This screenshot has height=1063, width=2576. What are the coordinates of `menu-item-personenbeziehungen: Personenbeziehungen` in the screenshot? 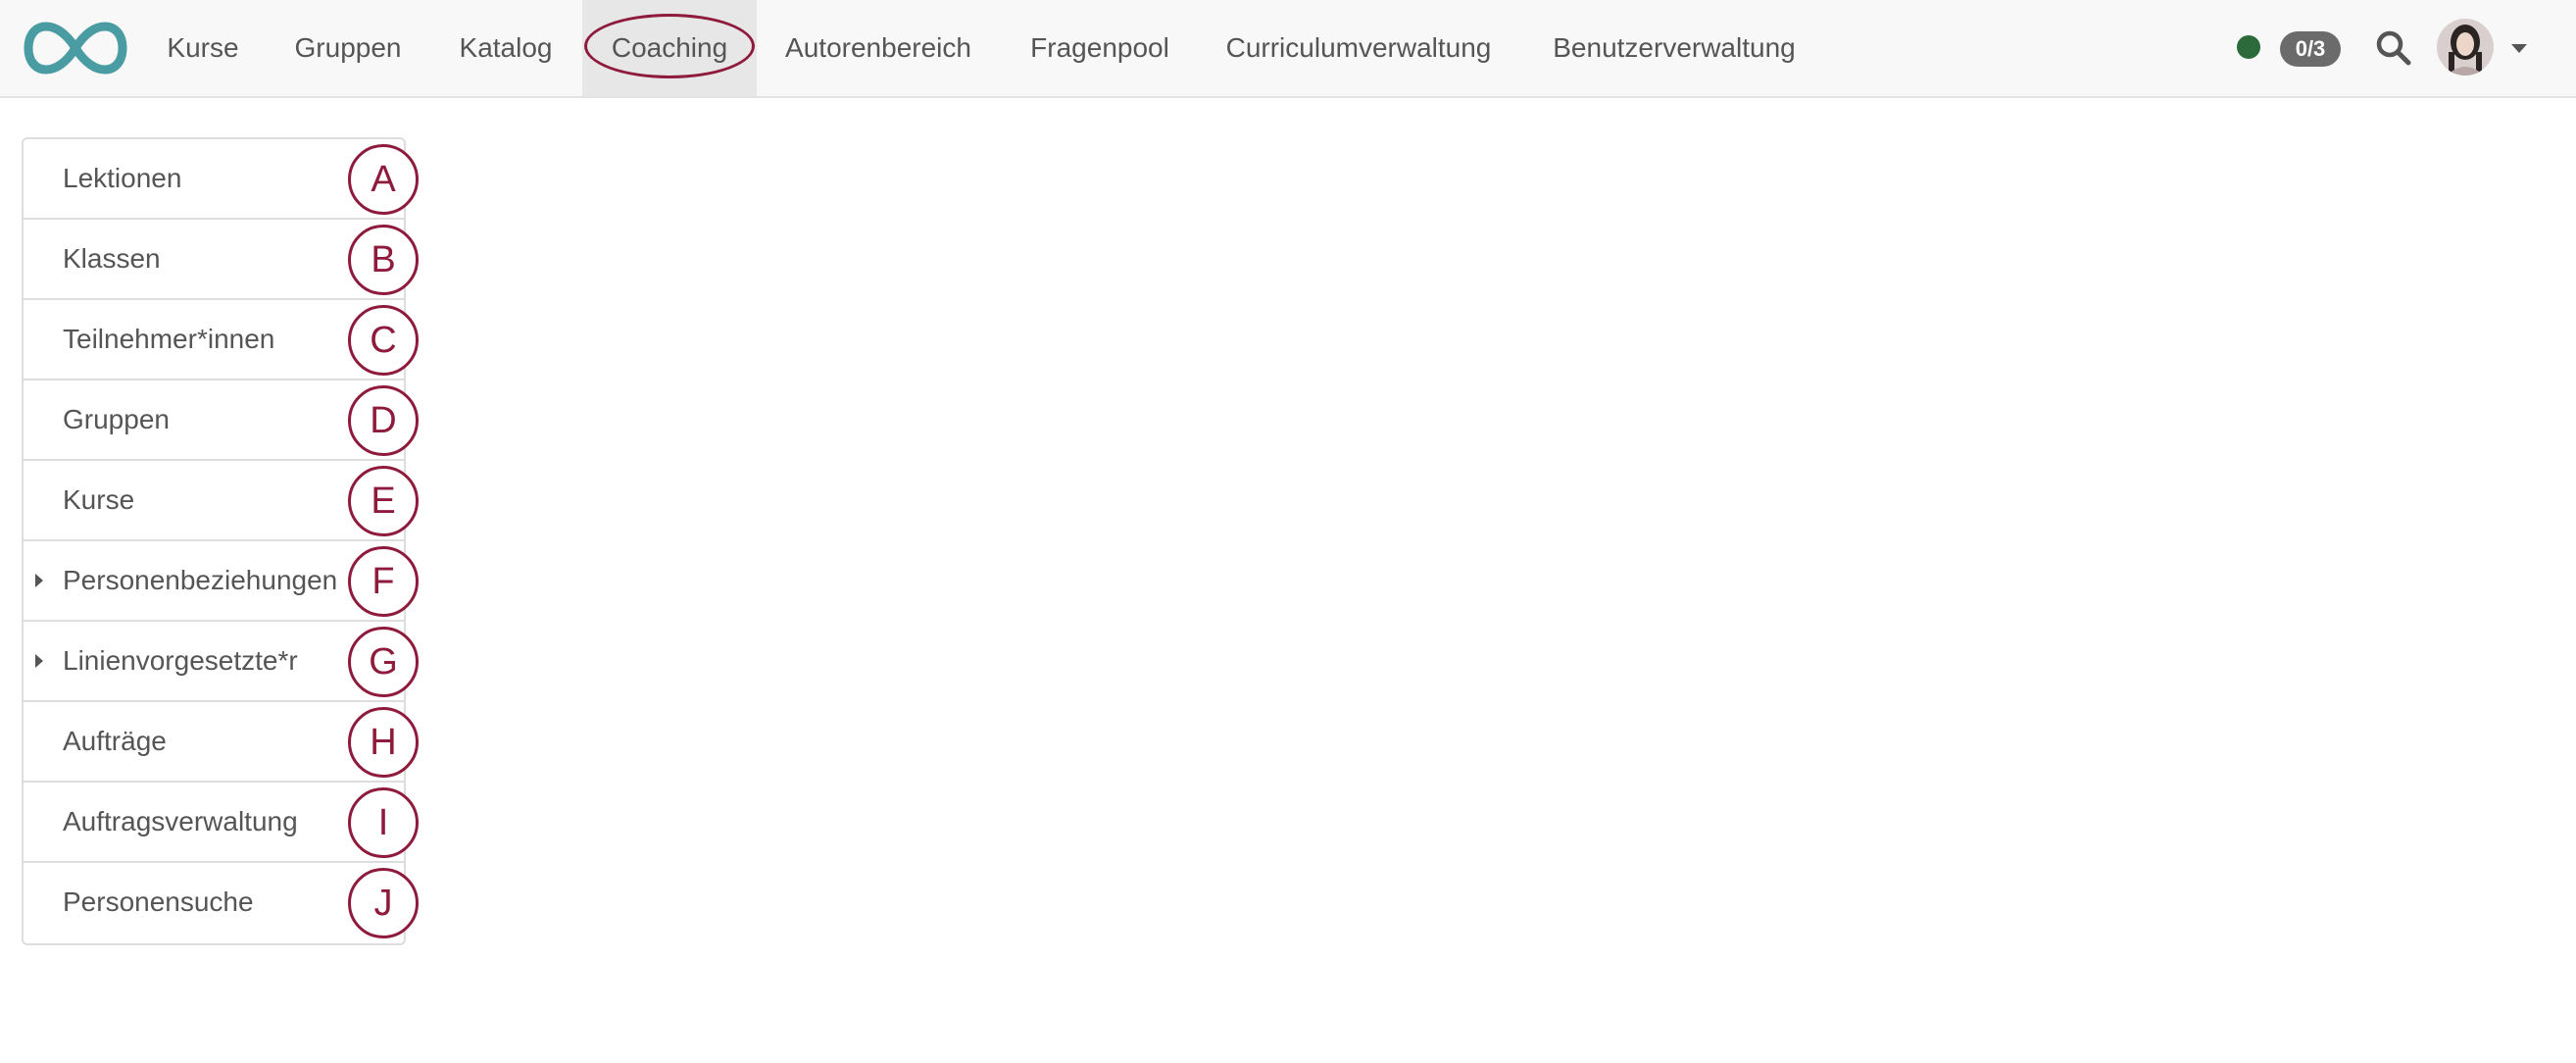 It's located at (214, 581).